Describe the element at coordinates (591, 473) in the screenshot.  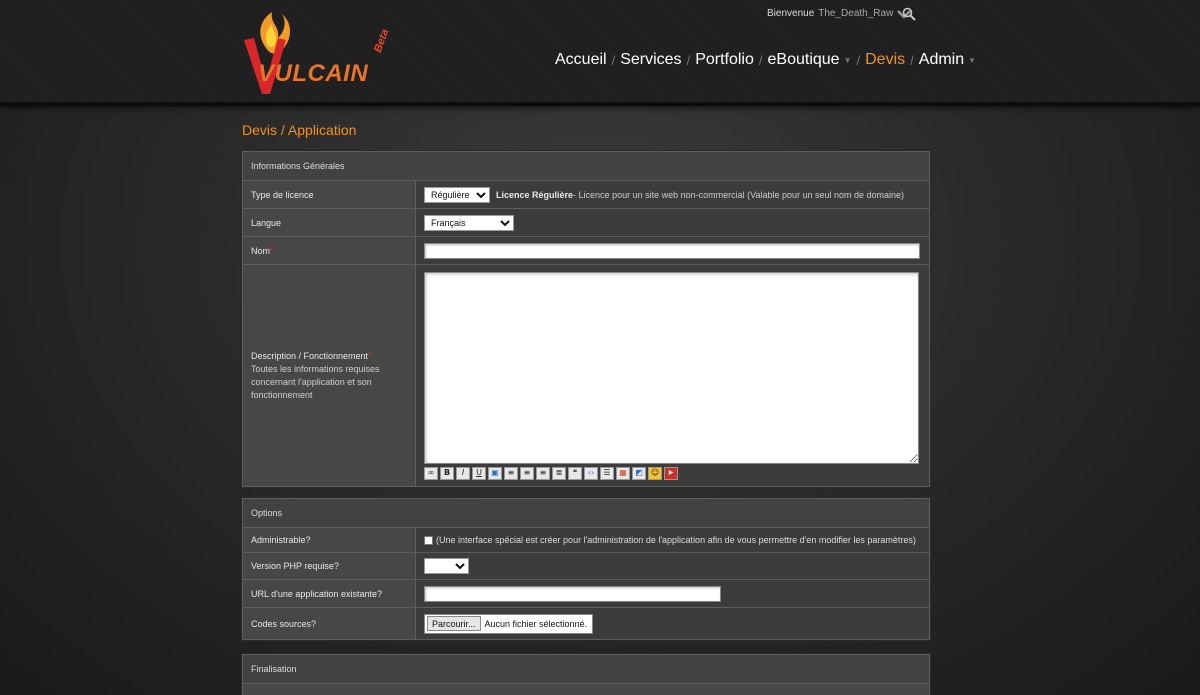
I see `code-icon: ‹›` at that location.